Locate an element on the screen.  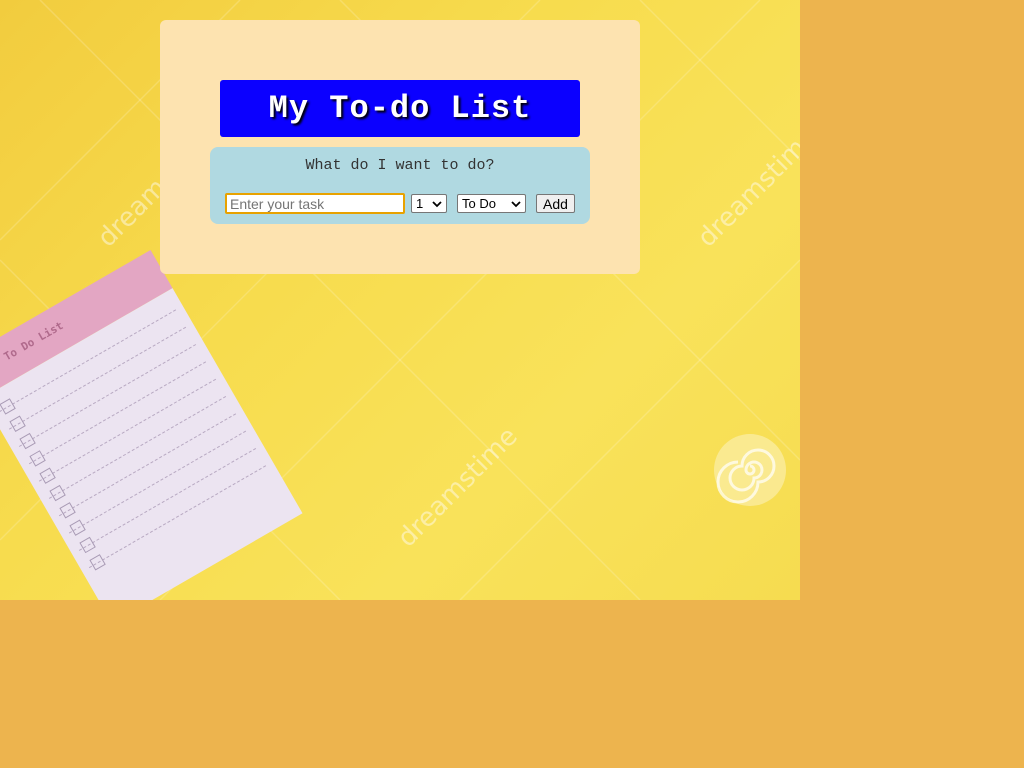
watermark-swirl-icon is located at coordinates (750, 470).